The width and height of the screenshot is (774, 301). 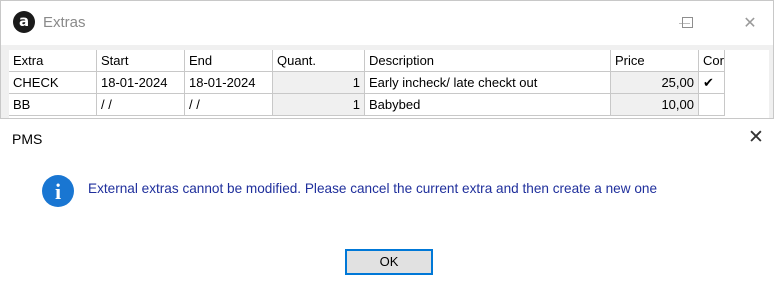 I want to click on extras-titlebar: a Extras ✕, so click(x=387, y=23).